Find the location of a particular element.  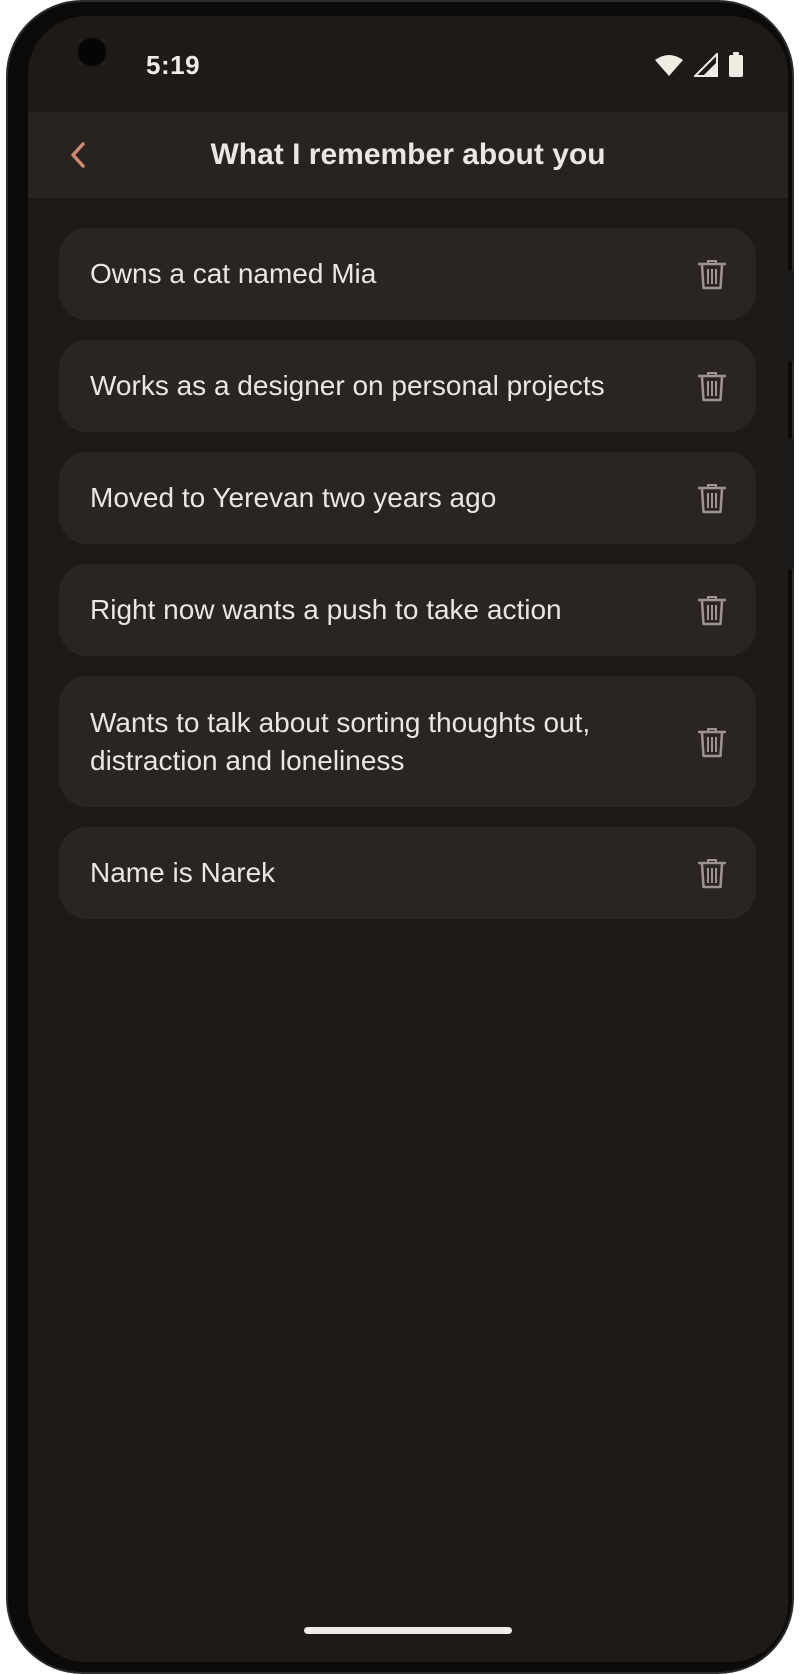

memory-text: Works as a designer on personal projects is located at coordinates (347, 385).